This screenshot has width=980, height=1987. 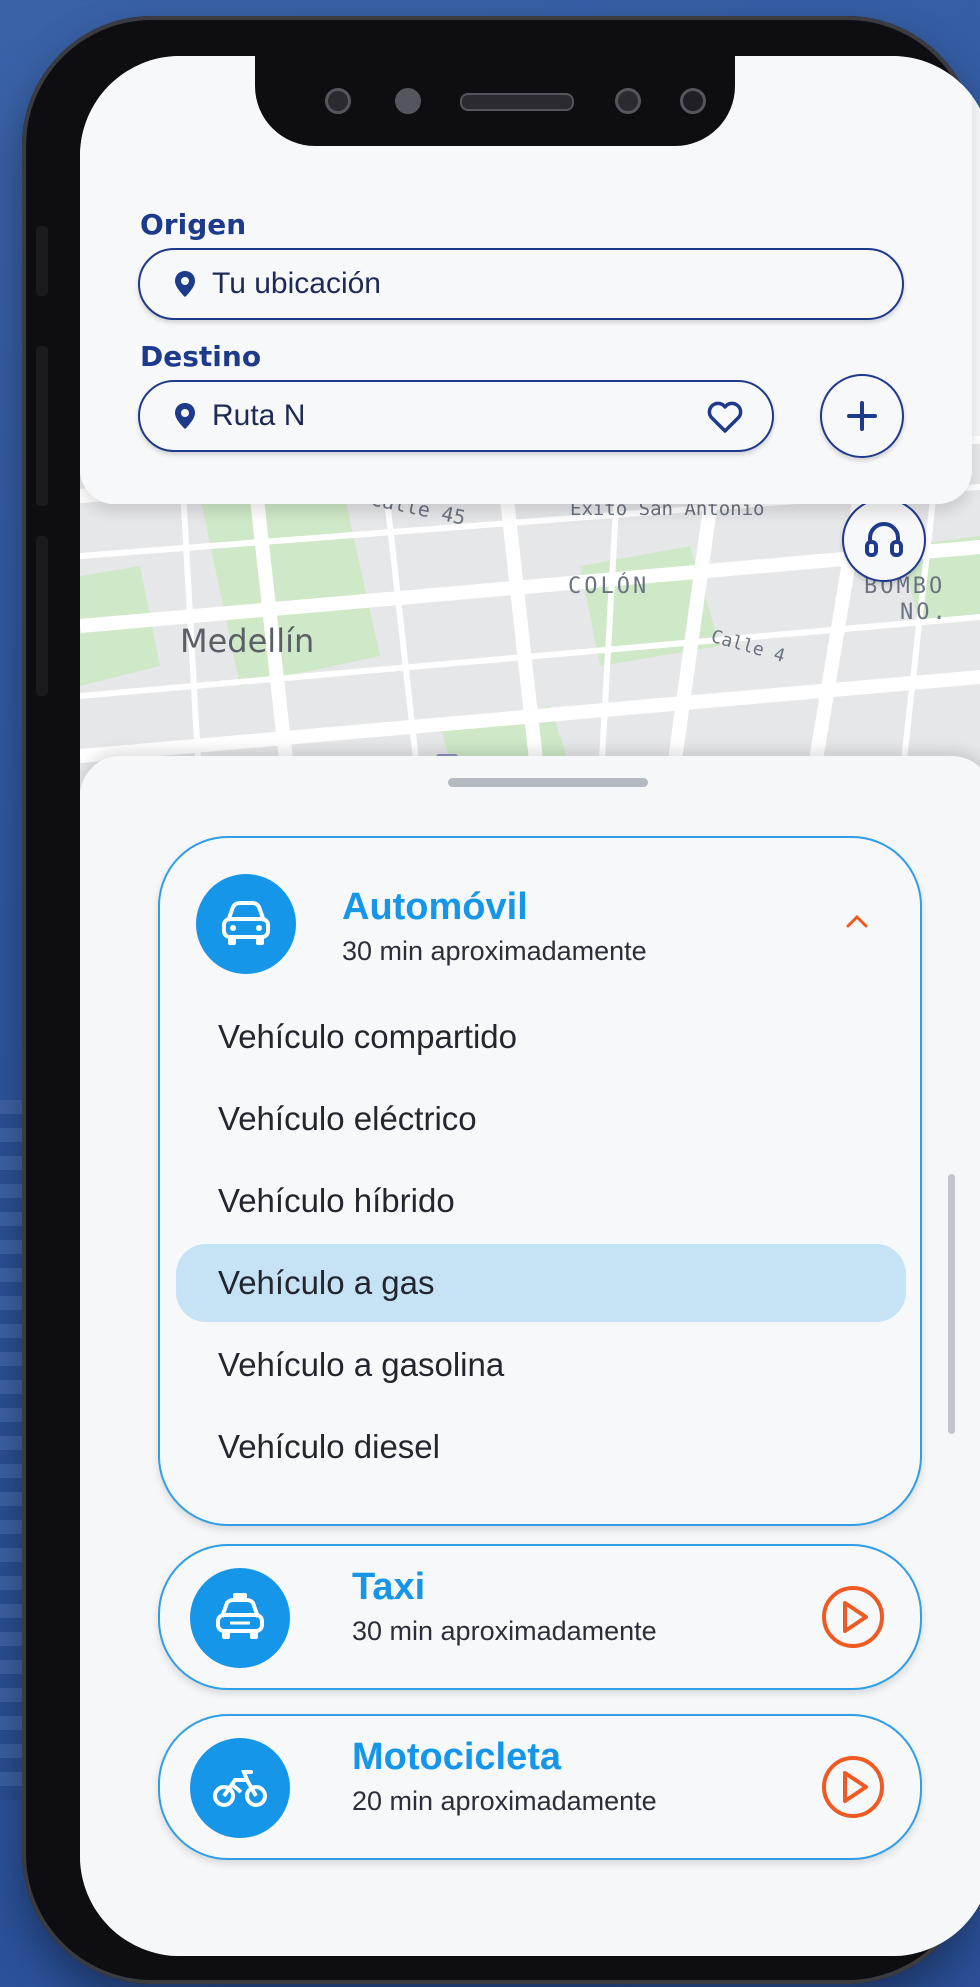 I want to click on vehicle-option: Vehículo a gasolina, so click(x=541, y=1365).